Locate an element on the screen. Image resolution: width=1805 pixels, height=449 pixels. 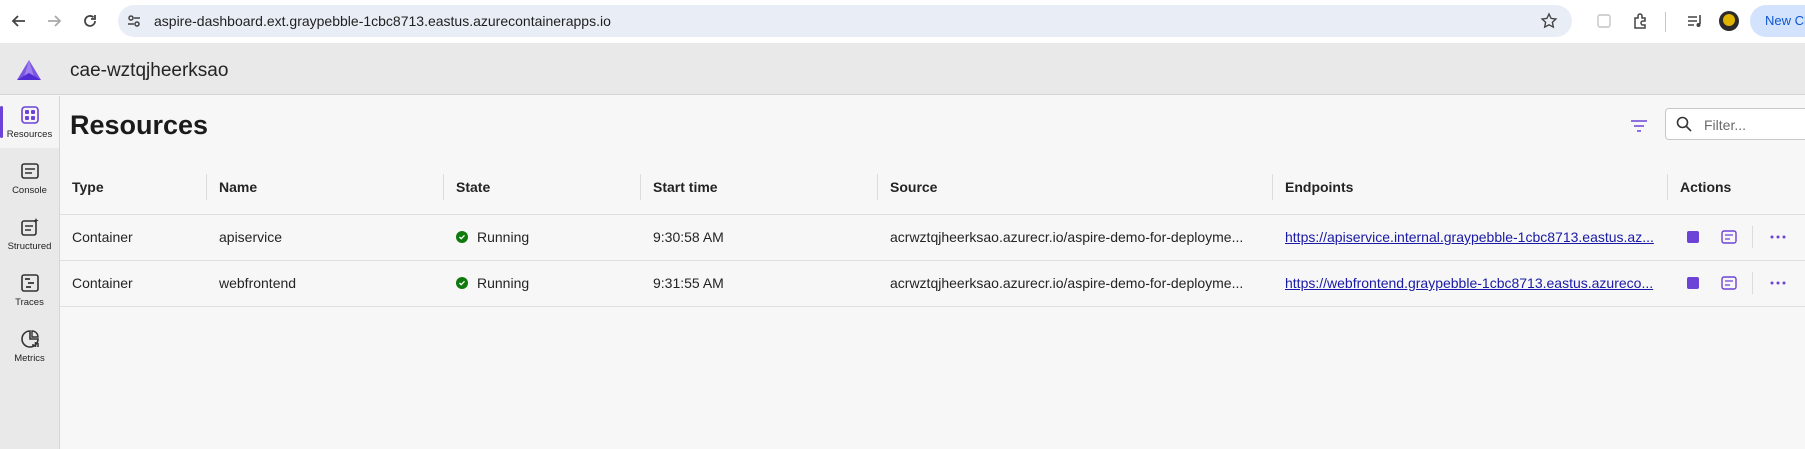
structured-logs-icon is located at coordinates (29, 228).